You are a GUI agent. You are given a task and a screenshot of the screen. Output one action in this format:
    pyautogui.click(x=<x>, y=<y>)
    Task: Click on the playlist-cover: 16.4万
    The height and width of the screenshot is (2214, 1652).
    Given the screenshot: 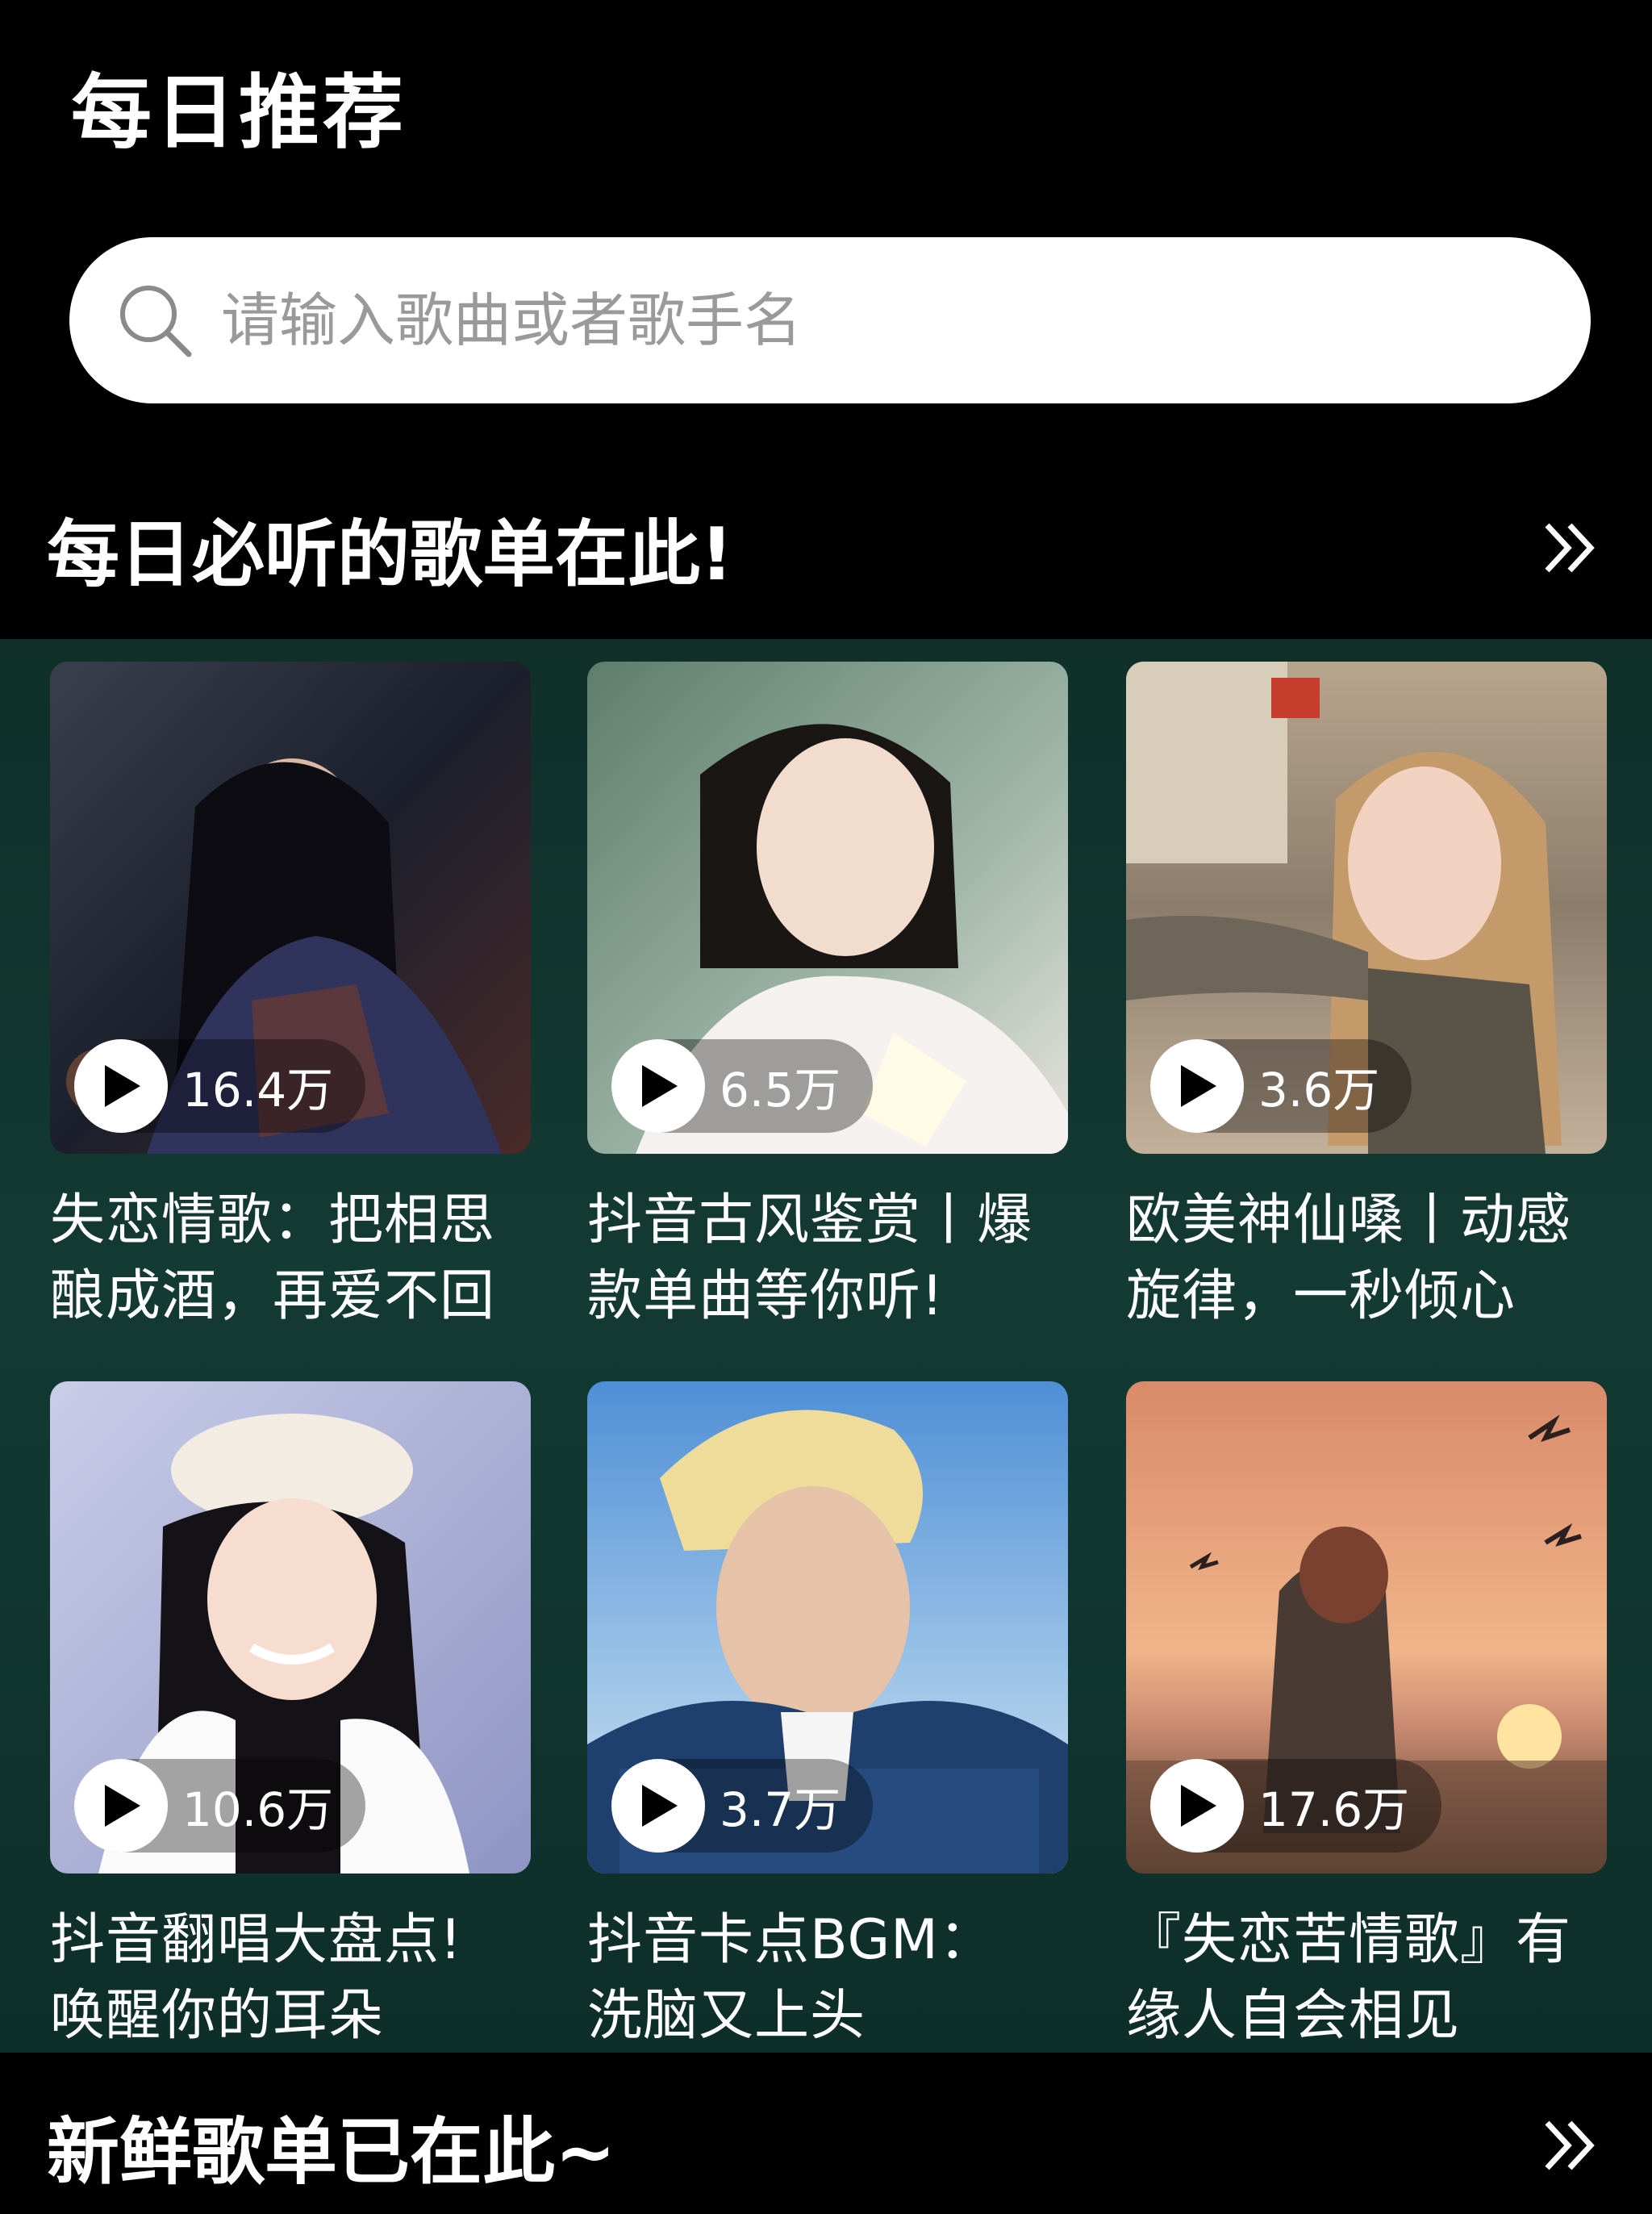 What is the action you would take?
    pyautogui.click(x=290, y=908)
    